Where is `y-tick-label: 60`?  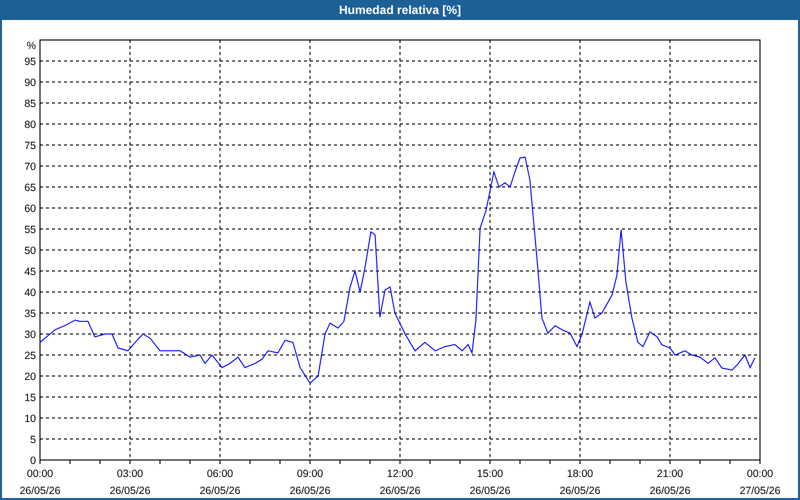
y-tick-label: 60 is located at coordinates (30, 209).